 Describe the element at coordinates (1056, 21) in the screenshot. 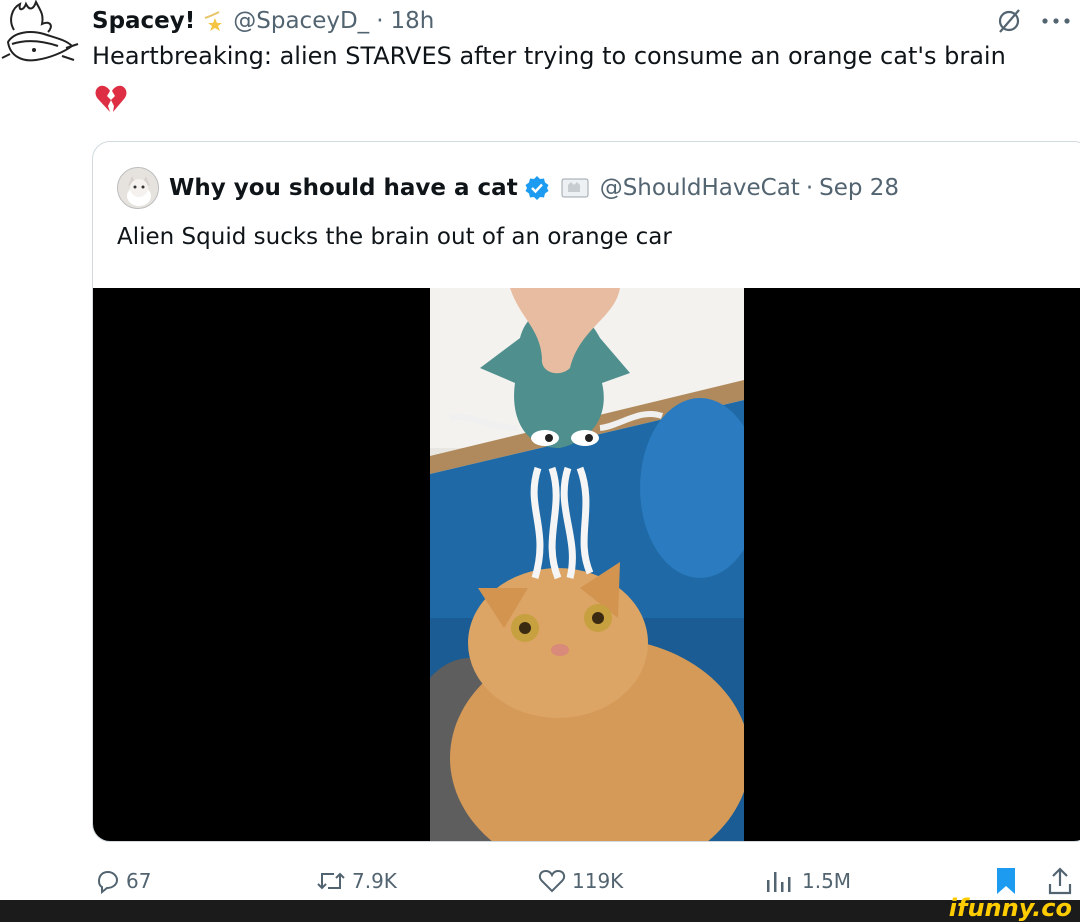

I see `more-icon` at that location.